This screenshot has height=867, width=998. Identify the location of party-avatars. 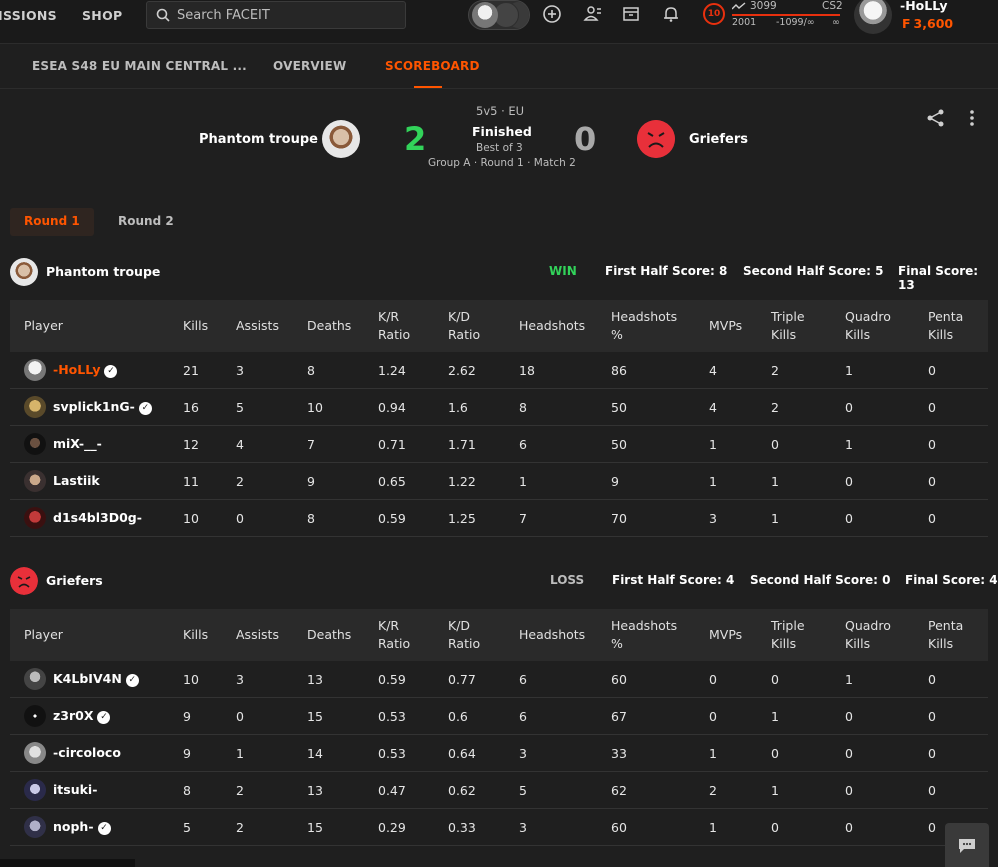
(499, 15).